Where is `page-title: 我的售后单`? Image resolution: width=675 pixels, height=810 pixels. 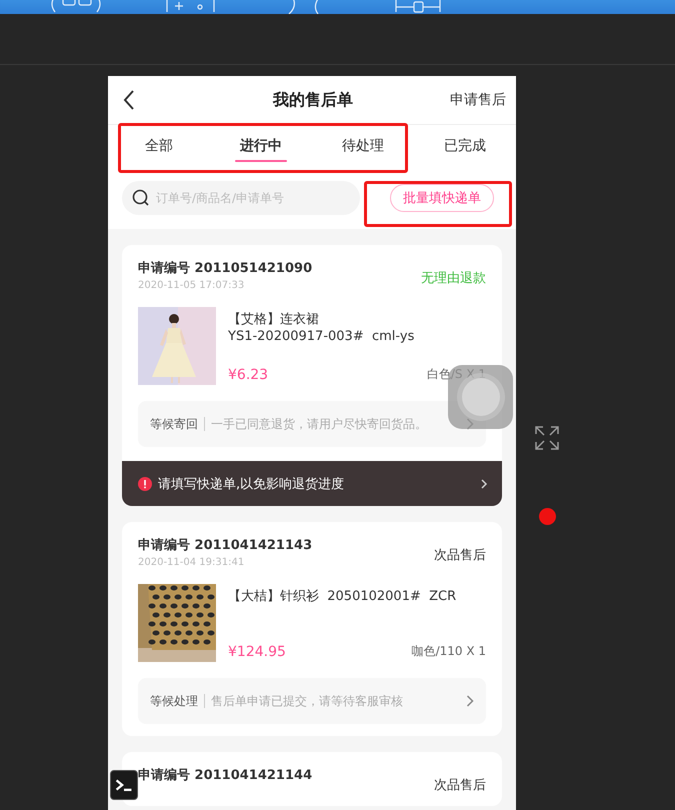 page-title: 我的售后单 is located at coordinates (313, 100).